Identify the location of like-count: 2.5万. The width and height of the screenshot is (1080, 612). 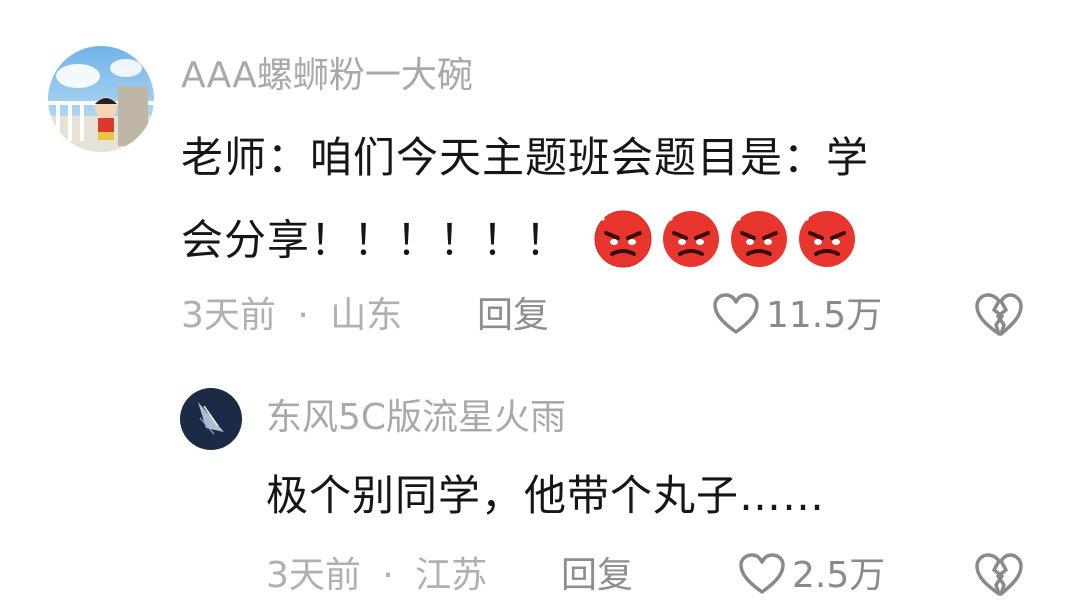
(839, 575).